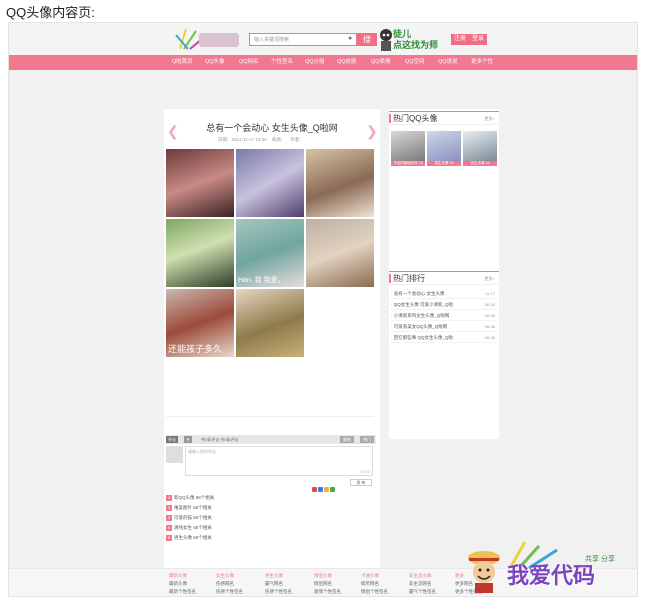 This screenshot has height=599, width=650. What do you see at coordinates (444, 338) in the screenshot?
I see `ranking-row: · 回忆那些事 QQ女生头像_Q啦 08-30` at bounding box center [444, 338].